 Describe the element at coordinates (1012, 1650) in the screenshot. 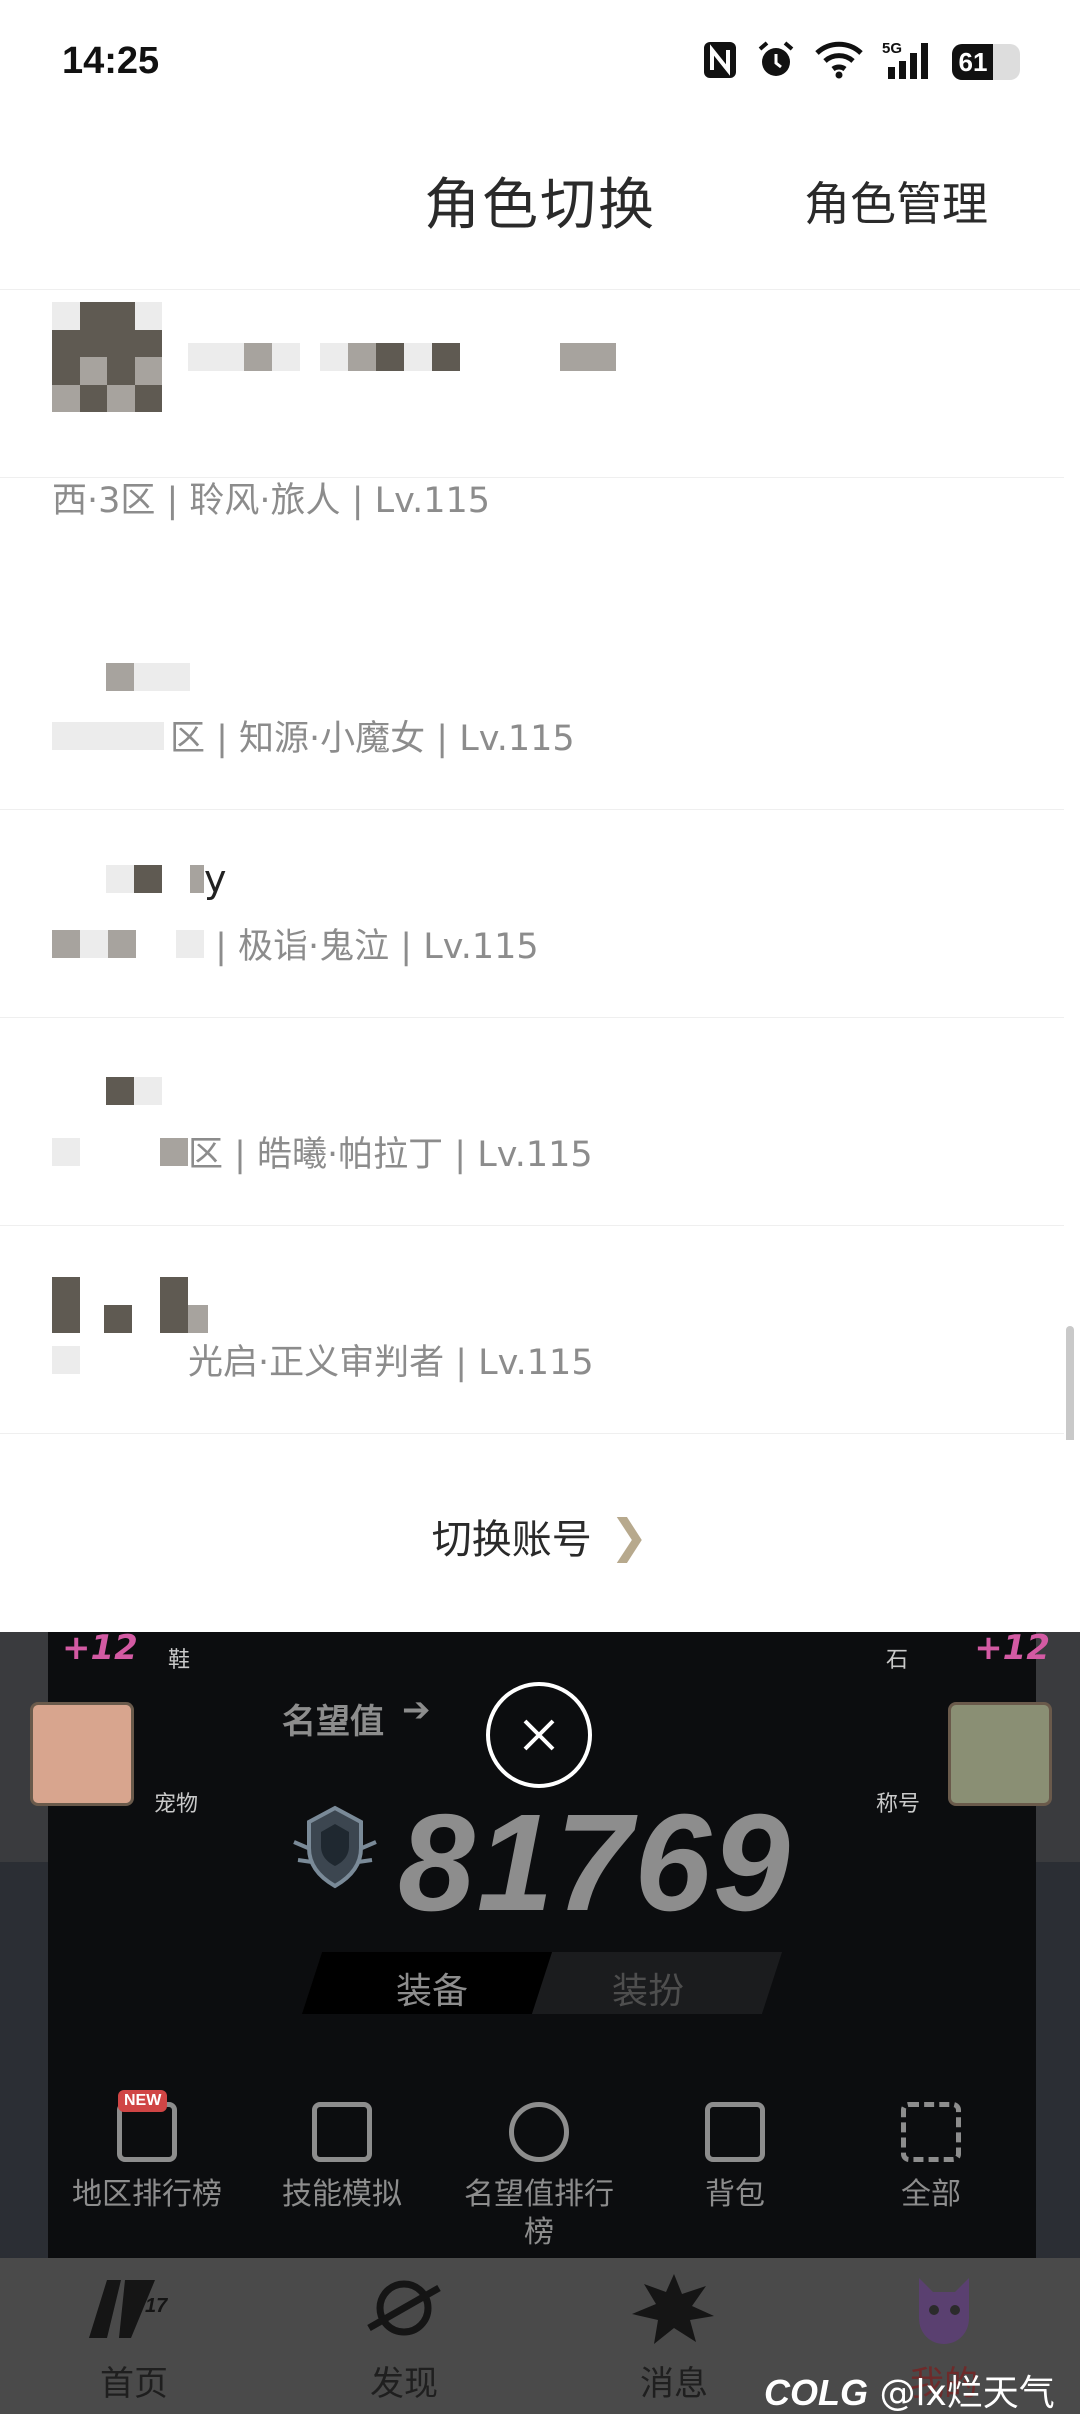

I see `enhance-level-right: +12` at that location.